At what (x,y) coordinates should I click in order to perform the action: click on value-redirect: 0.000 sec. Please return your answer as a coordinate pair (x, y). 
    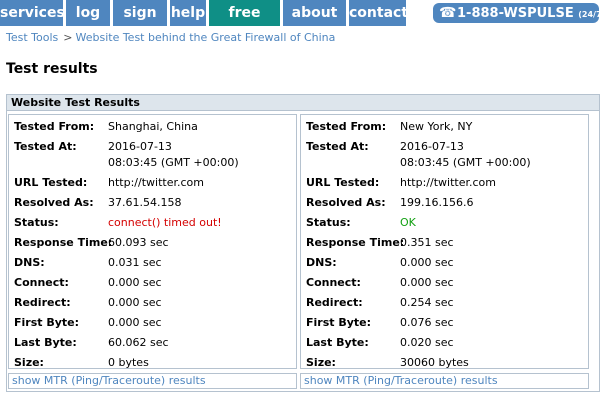
    Looking at the image, I should click on (135, 302).